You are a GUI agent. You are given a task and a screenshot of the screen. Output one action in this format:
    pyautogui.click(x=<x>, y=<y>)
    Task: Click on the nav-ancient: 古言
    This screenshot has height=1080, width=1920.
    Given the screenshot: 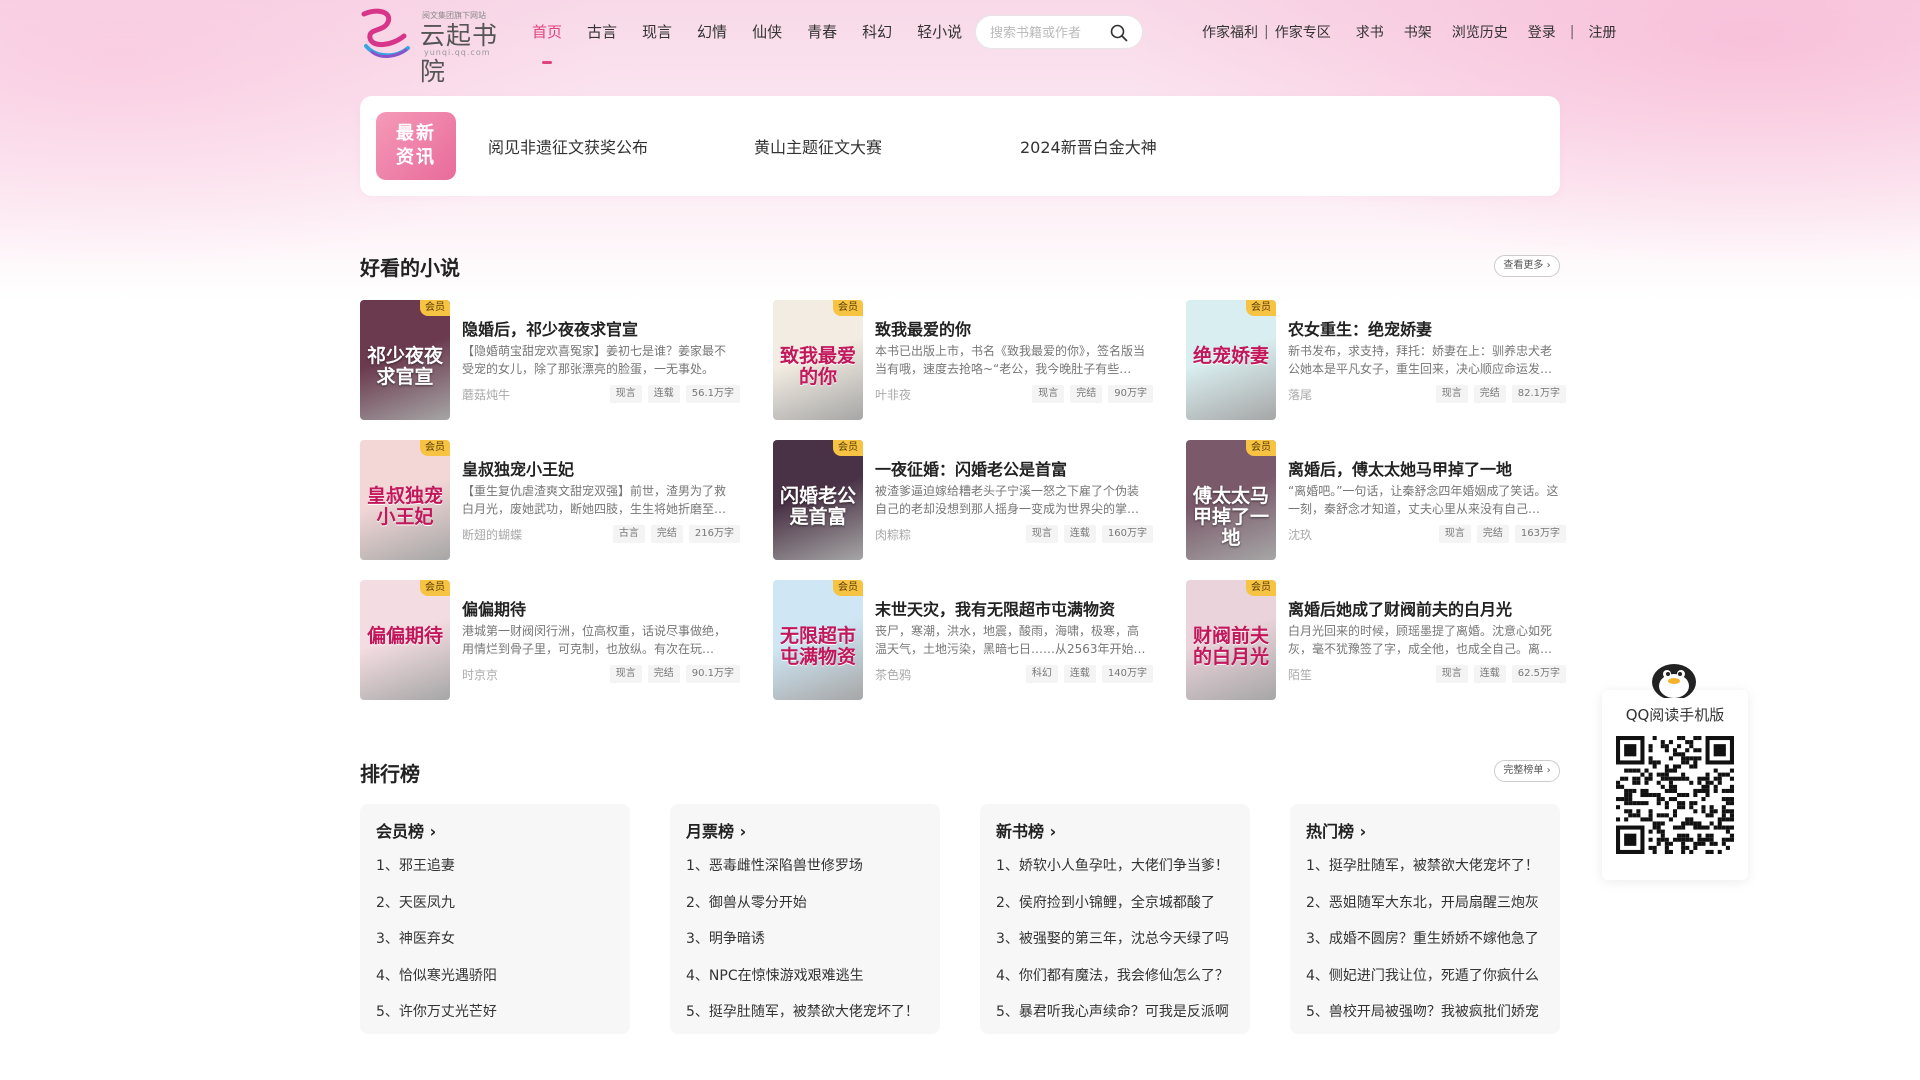 What is the action you would take?
    pyautogui.click(x=602, y=32)
    